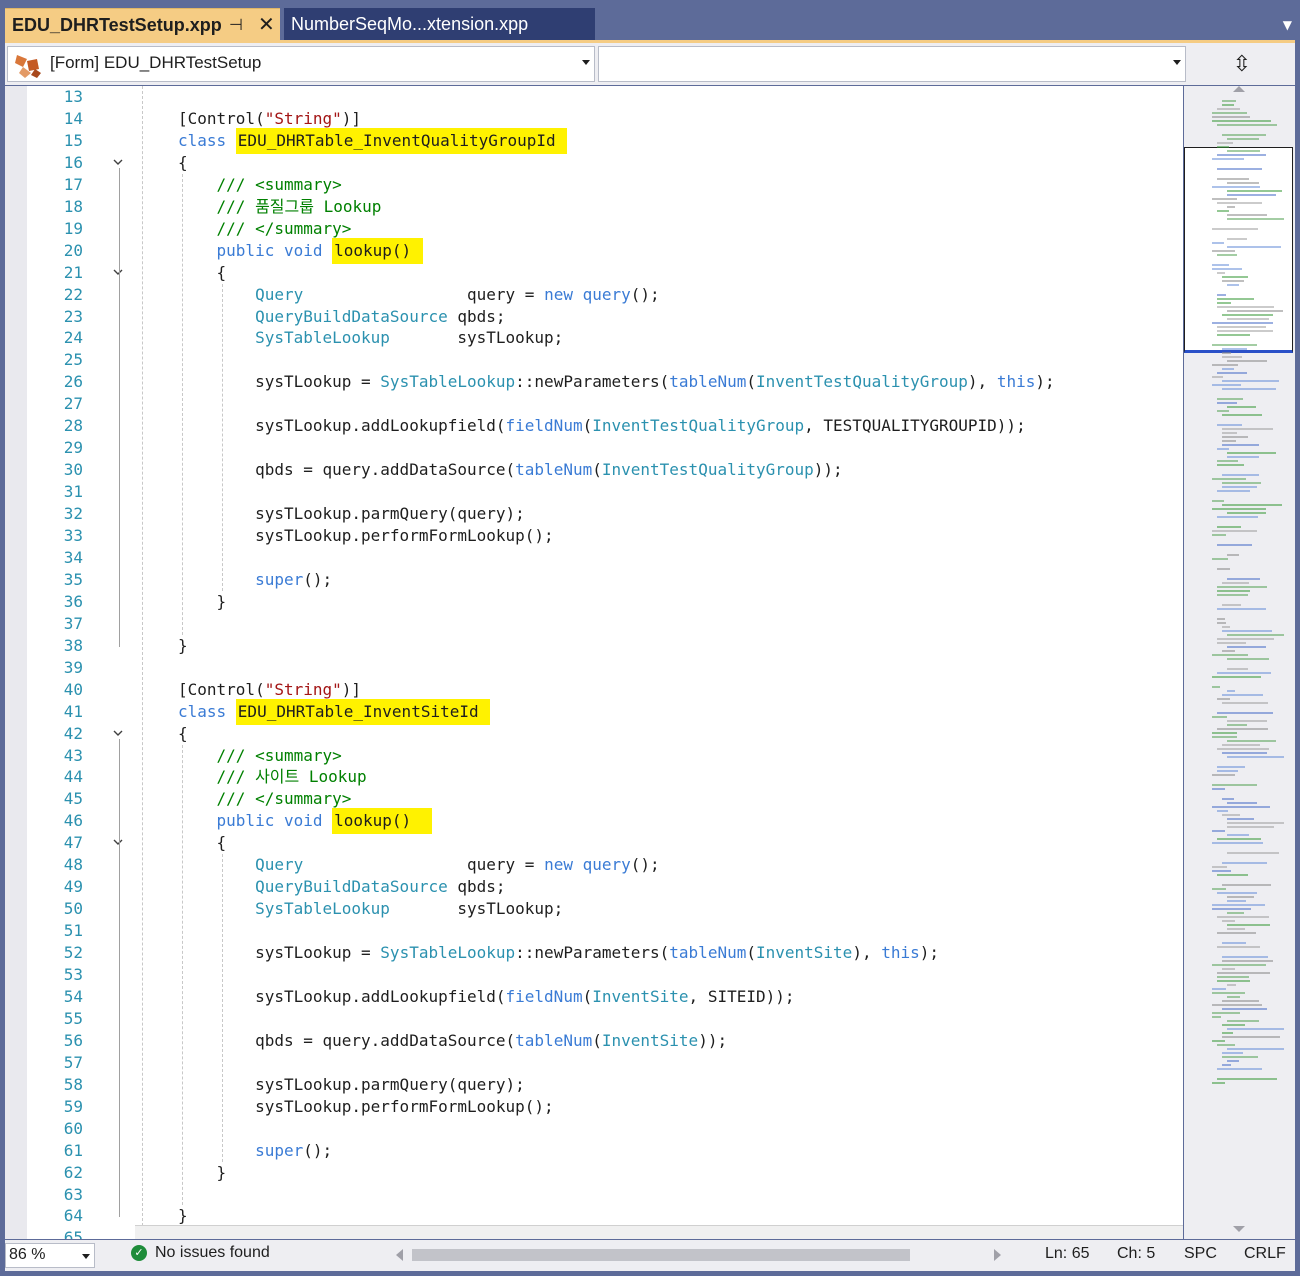 This screenshot has width=1300, height=1276. What do you see at coordinates (1239, 89) in the screenshot?
I see `scroll-up-arrow-icon` at bounding box center [1239, 89].